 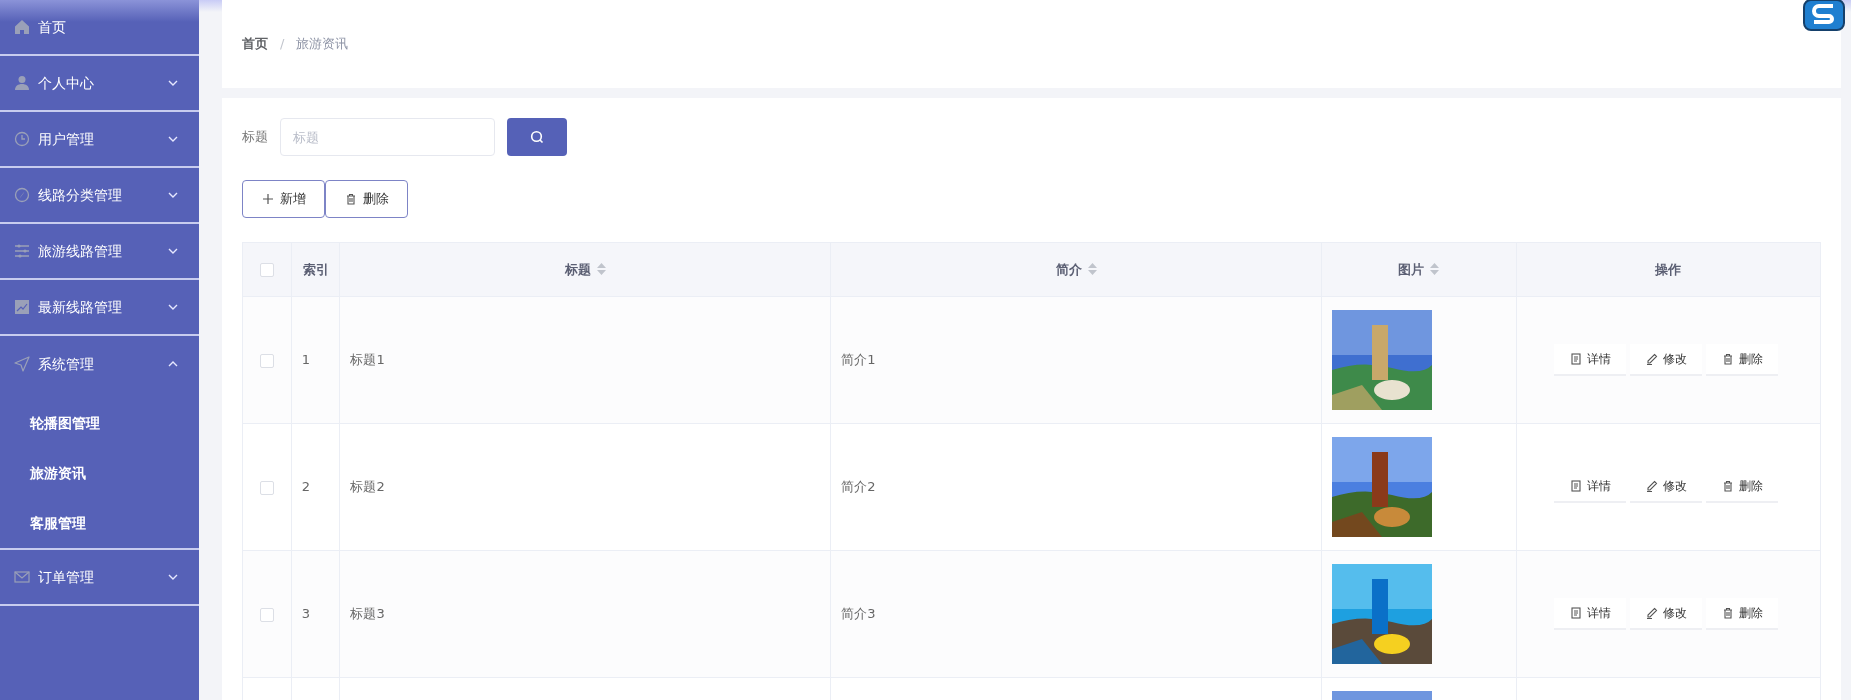 I want to click on breadcrumb-current: 旅游资讯, so click(x=322, y=44).